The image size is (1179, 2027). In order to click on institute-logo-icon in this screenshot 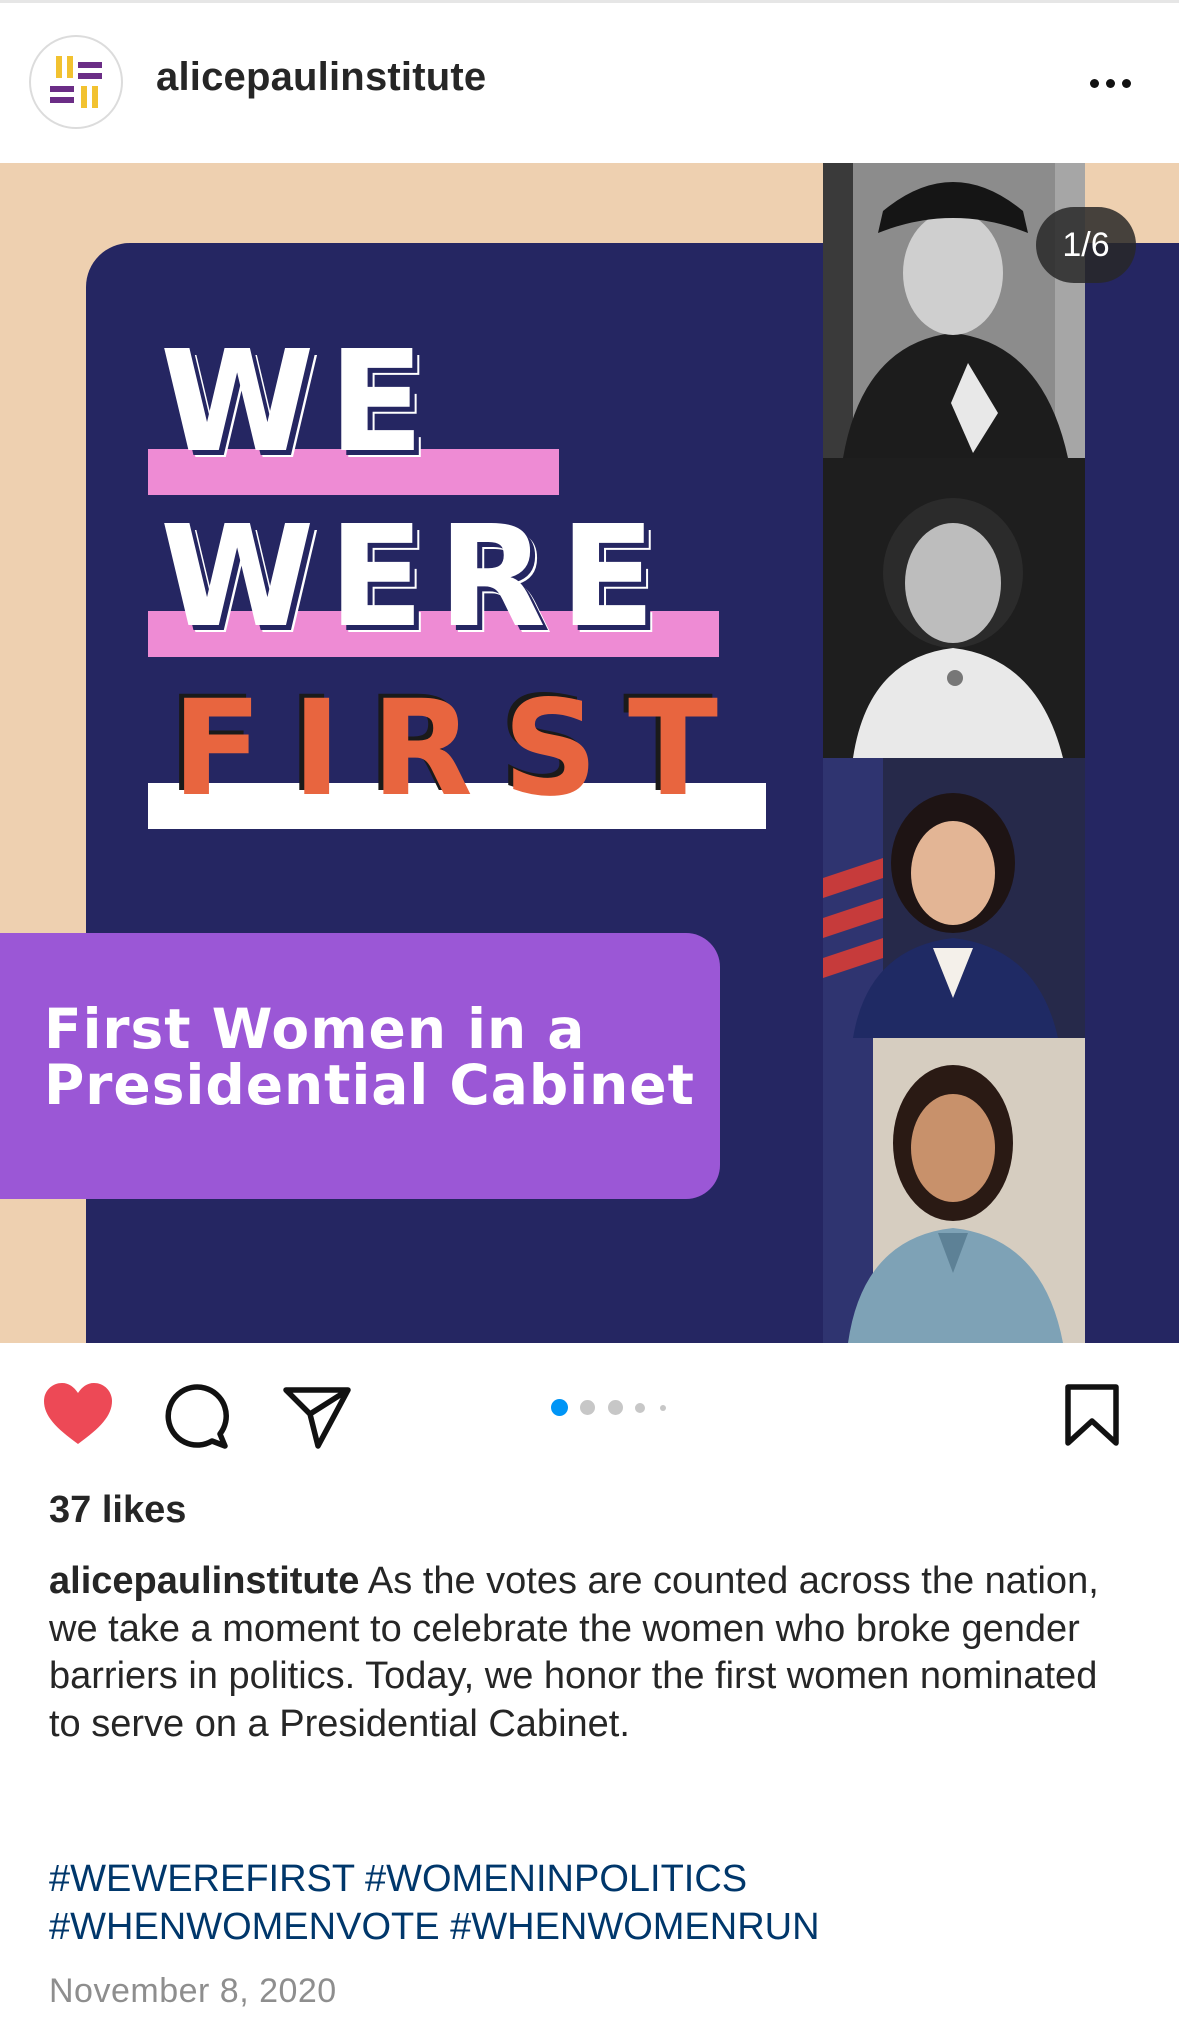, I will do `click(76, 82)`.